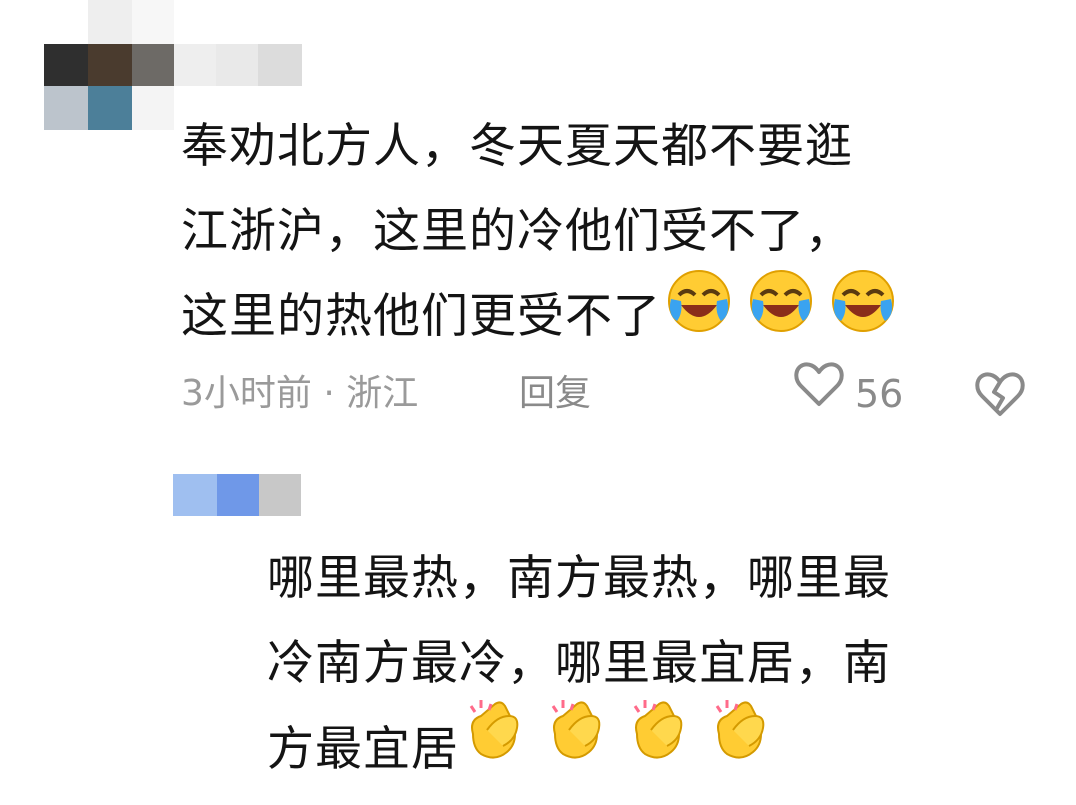 The width and height of the screenshot is (1076, 805). I want to click on comment-time: 3小时前, so click(246, 393).